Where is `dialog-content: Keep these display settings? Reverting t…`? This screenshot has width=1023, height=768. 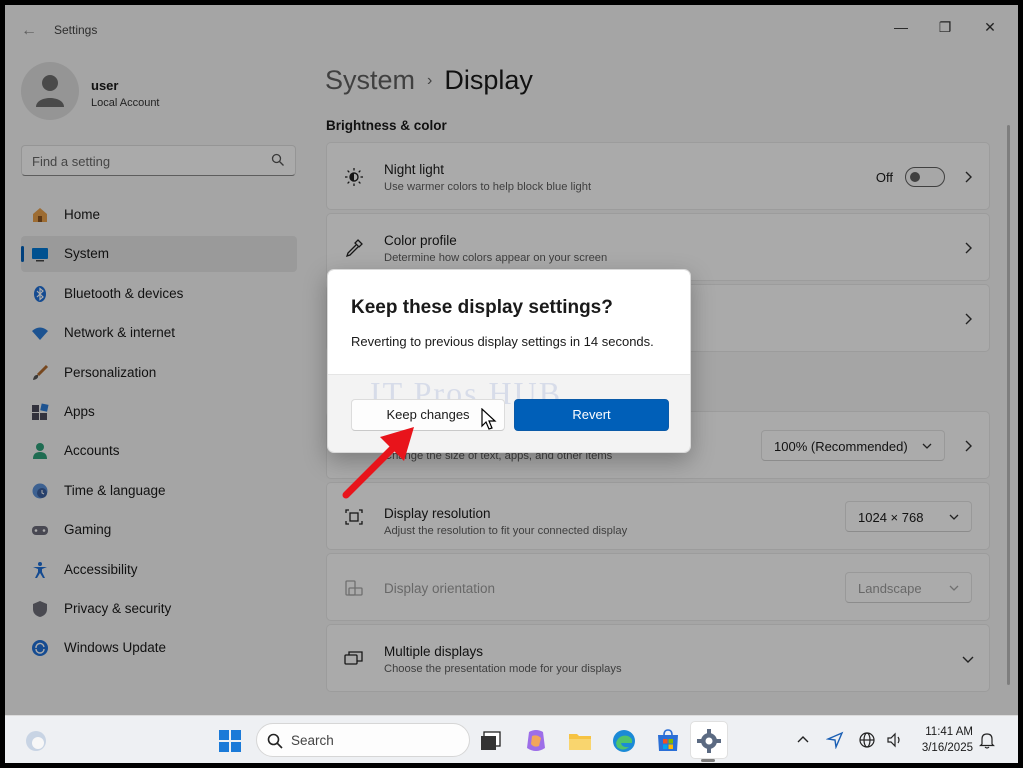 dialog-content: Keep these display settings? Reverting t… is located at coordinates (509, 322).